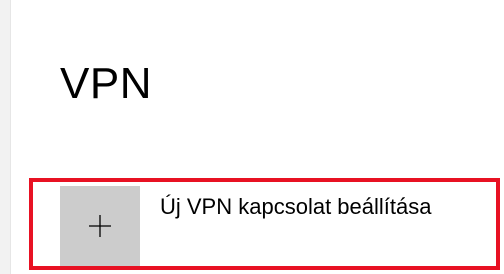 The width and height of the screenshot is (504, 274). I want to click on add-vpn-connection-label: Új VPN kapcsolat beállítása, so click(296, 206).